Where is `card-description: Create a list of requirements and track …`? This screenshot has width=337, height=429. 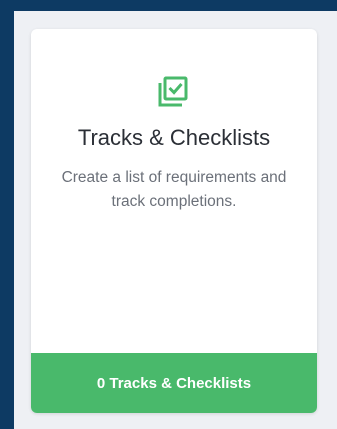
card-description: Create a list of requirements and track … is located at coordinates (174, 189).